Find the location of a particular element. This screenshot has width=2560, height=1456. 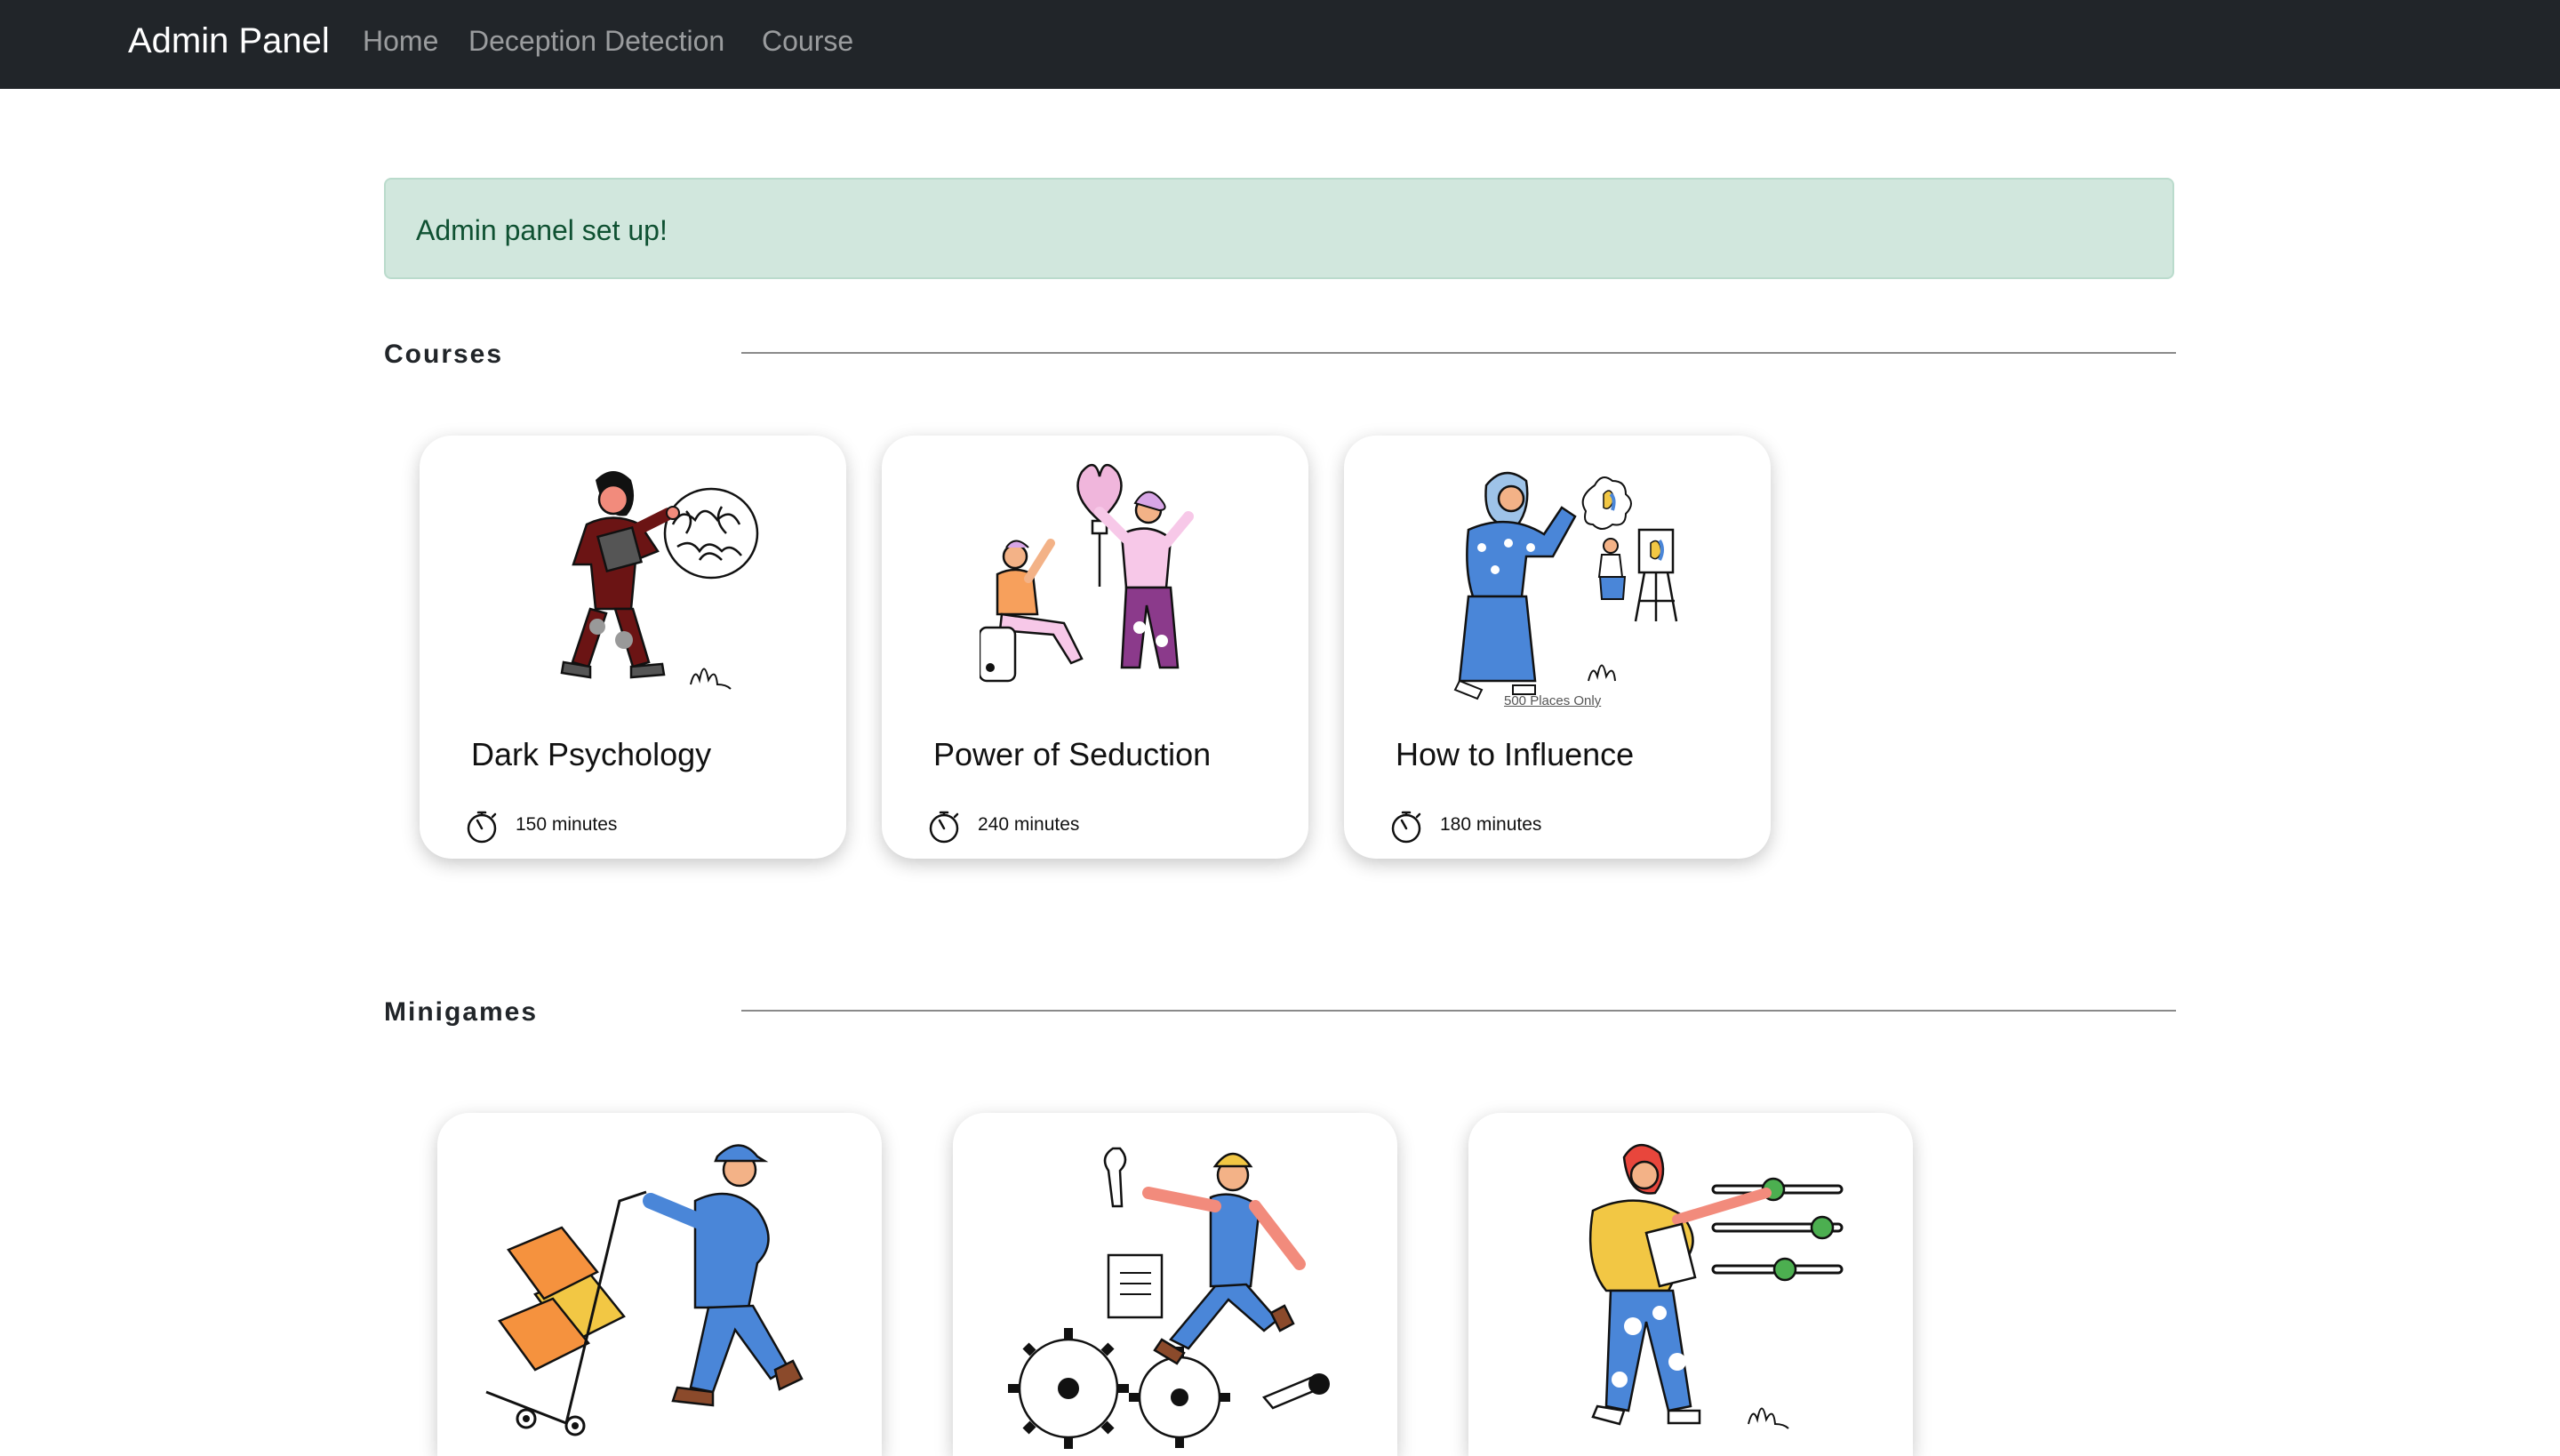

course-title: Dark Psychology is located at coordinates (591, 754).